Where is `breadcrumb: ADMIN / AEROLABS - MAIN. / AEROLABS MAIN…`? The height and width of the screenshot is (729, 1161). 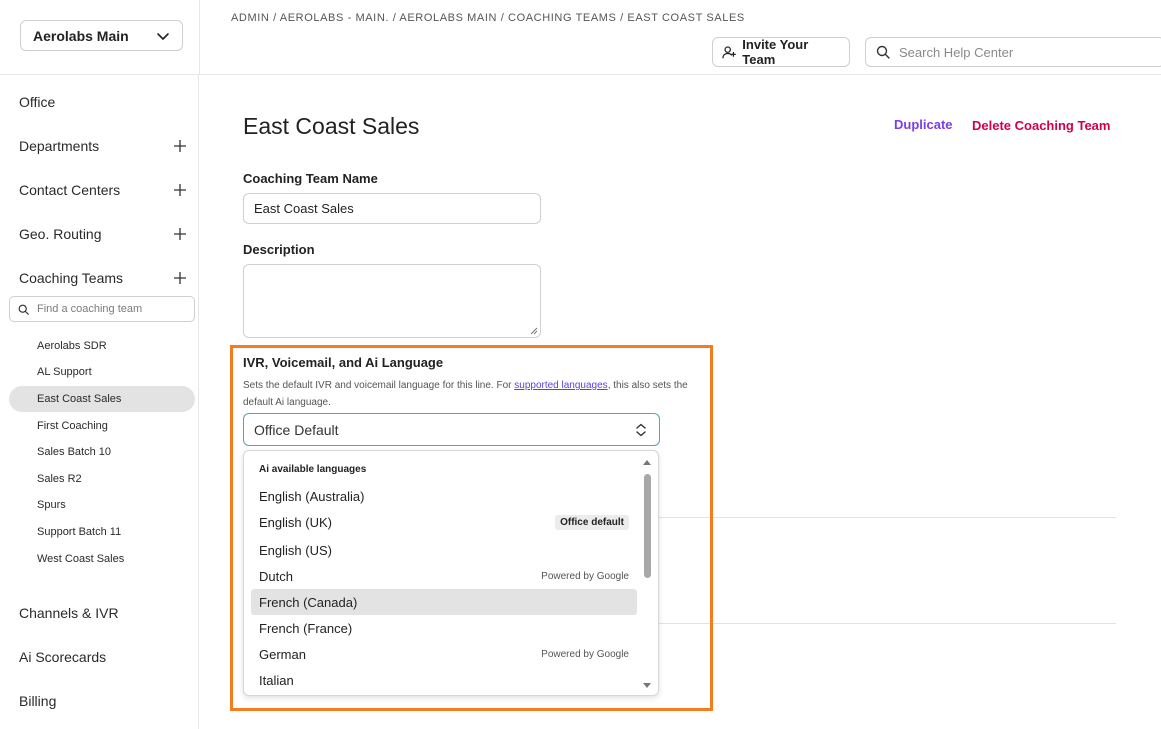 breadcrumb: ADMIN / AEROLABS - MAIN. / AEROLABS MAIN… is located at coordinates (488, 18).